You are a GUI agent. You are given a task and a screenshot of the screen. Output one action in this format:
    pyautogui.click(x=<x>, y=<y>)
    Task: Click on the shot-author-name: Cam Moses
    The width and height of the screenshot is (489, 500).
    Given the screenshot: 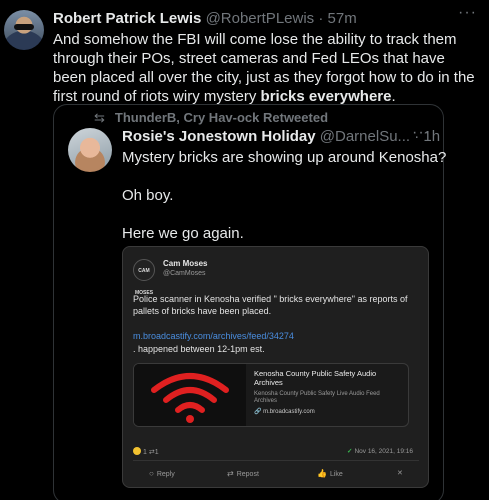 What is the action you would take?
    pyautogui.click(x=185, y=263)
    